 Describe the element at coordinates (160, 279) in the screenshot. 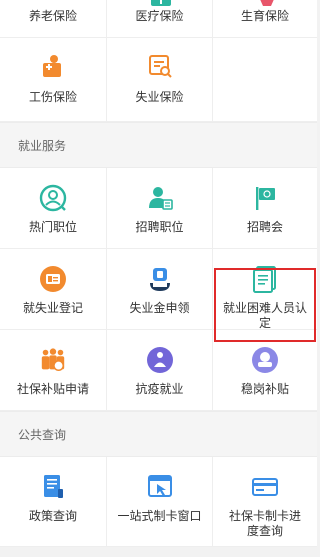

I see `hand-coin-icon` at that location.